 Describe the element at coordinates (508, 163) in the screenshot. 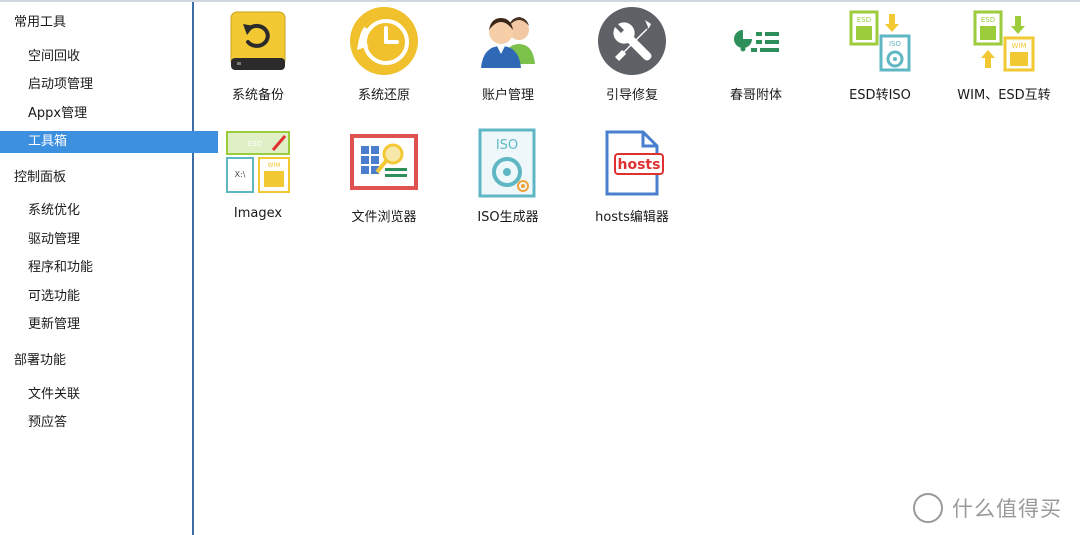

I see `iso-generator-icon: ISO` at that location.